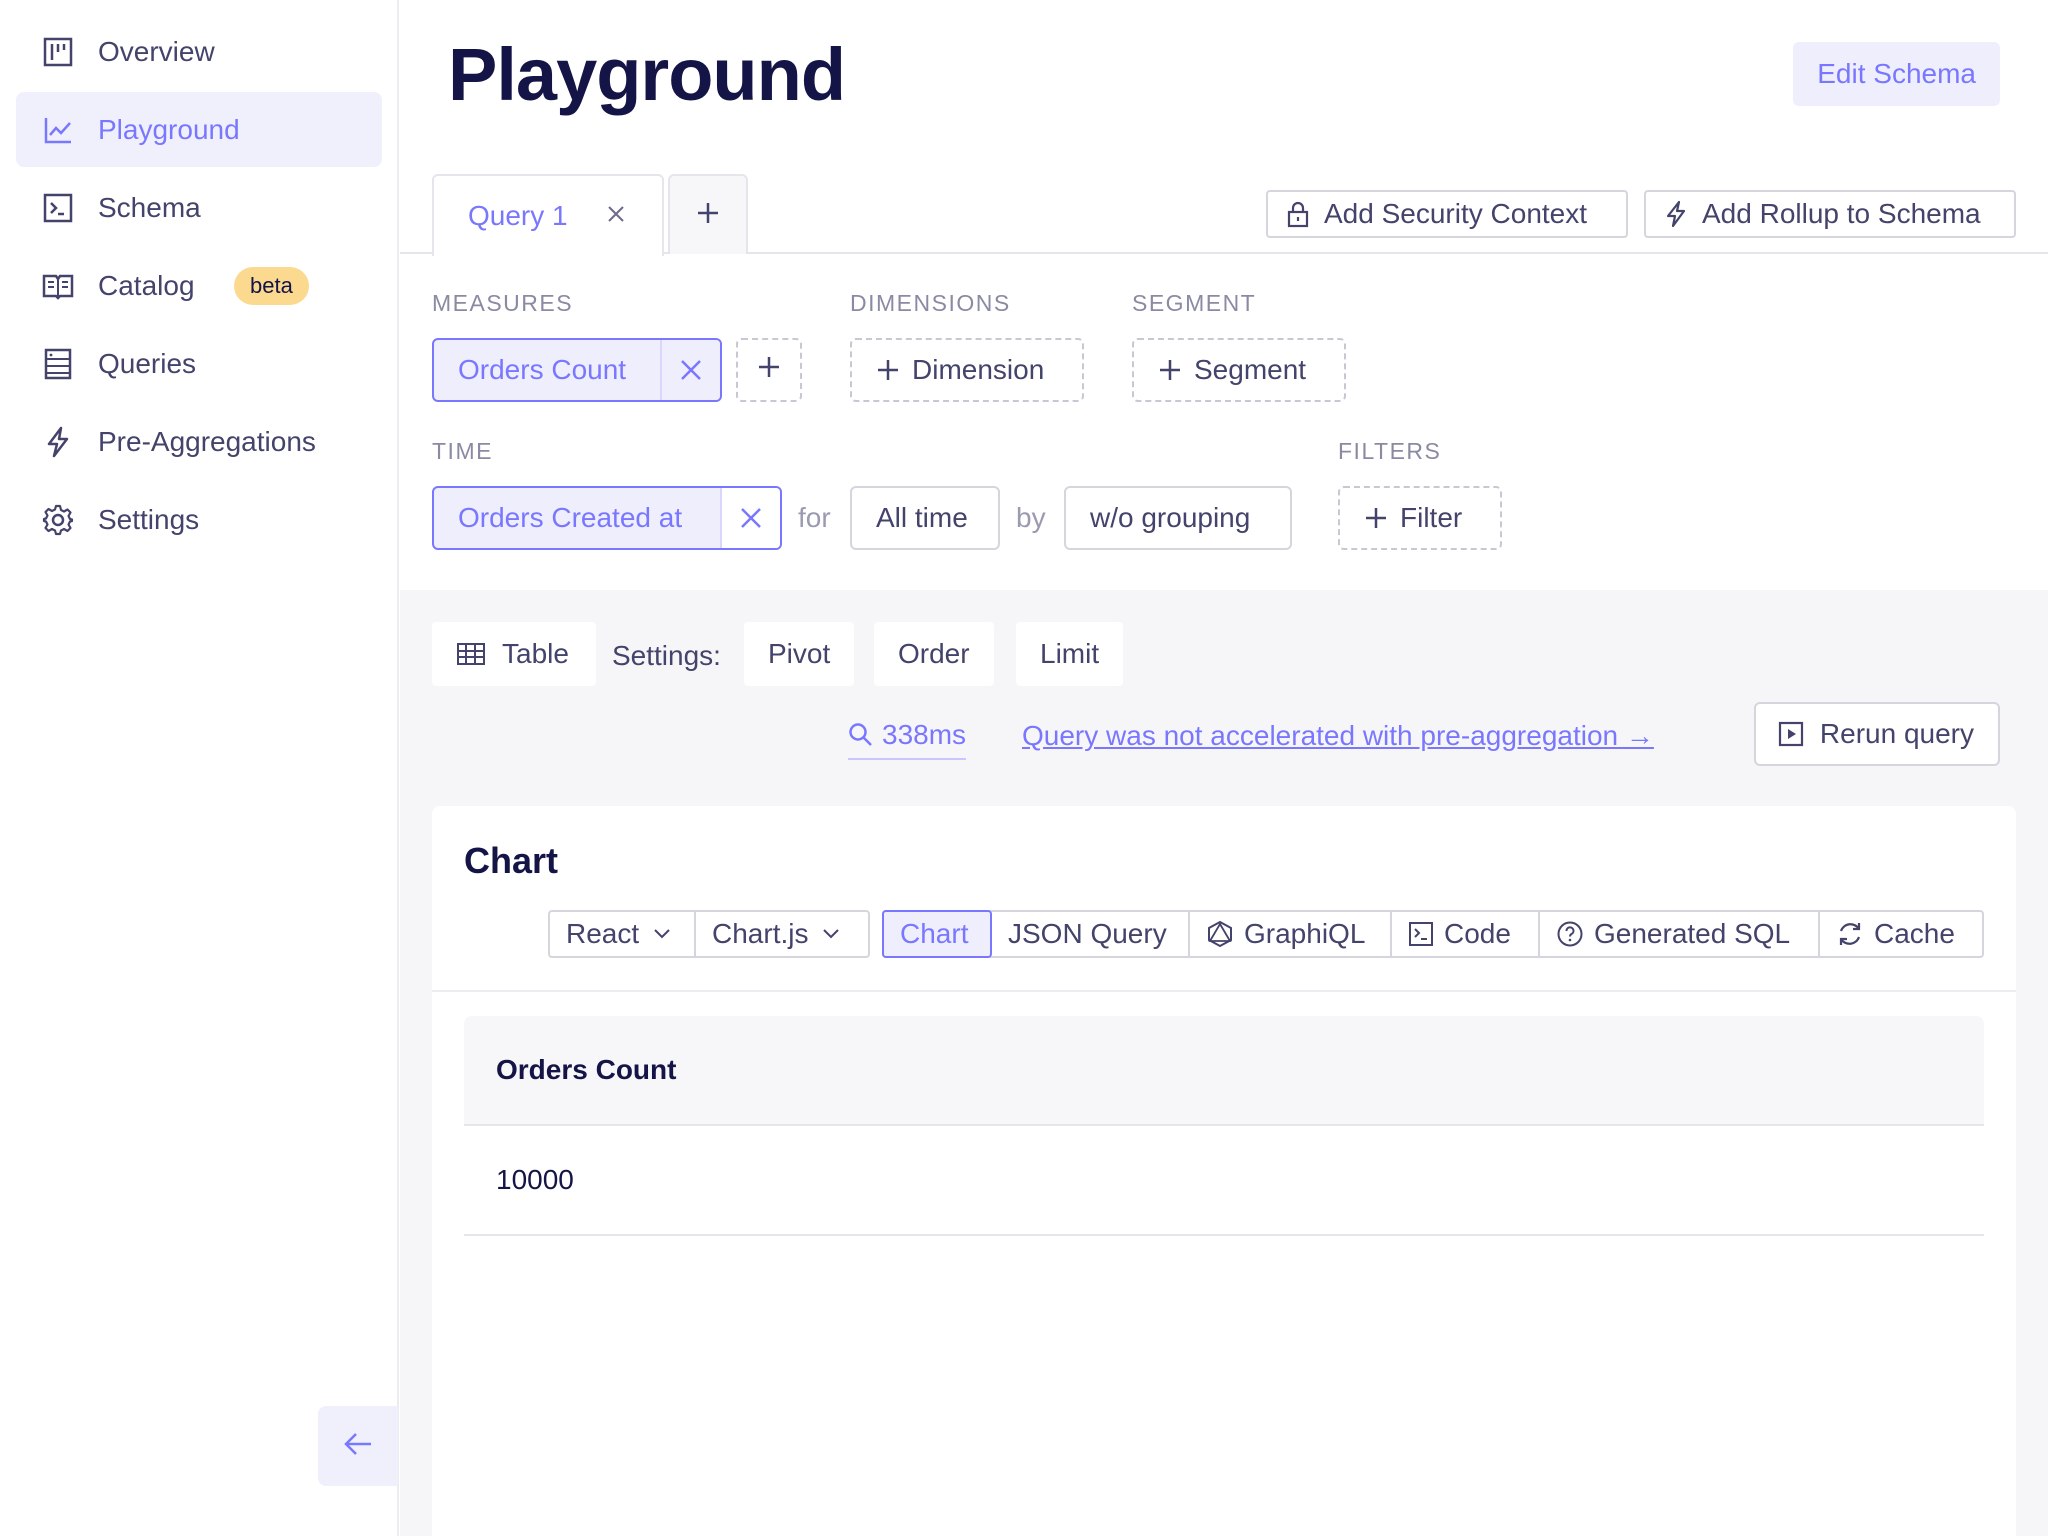  What do you see at coordinates (199, 519) in the screenshot?
I see `sidebar-item-settings: Settings` at bounding box center [199, 519].